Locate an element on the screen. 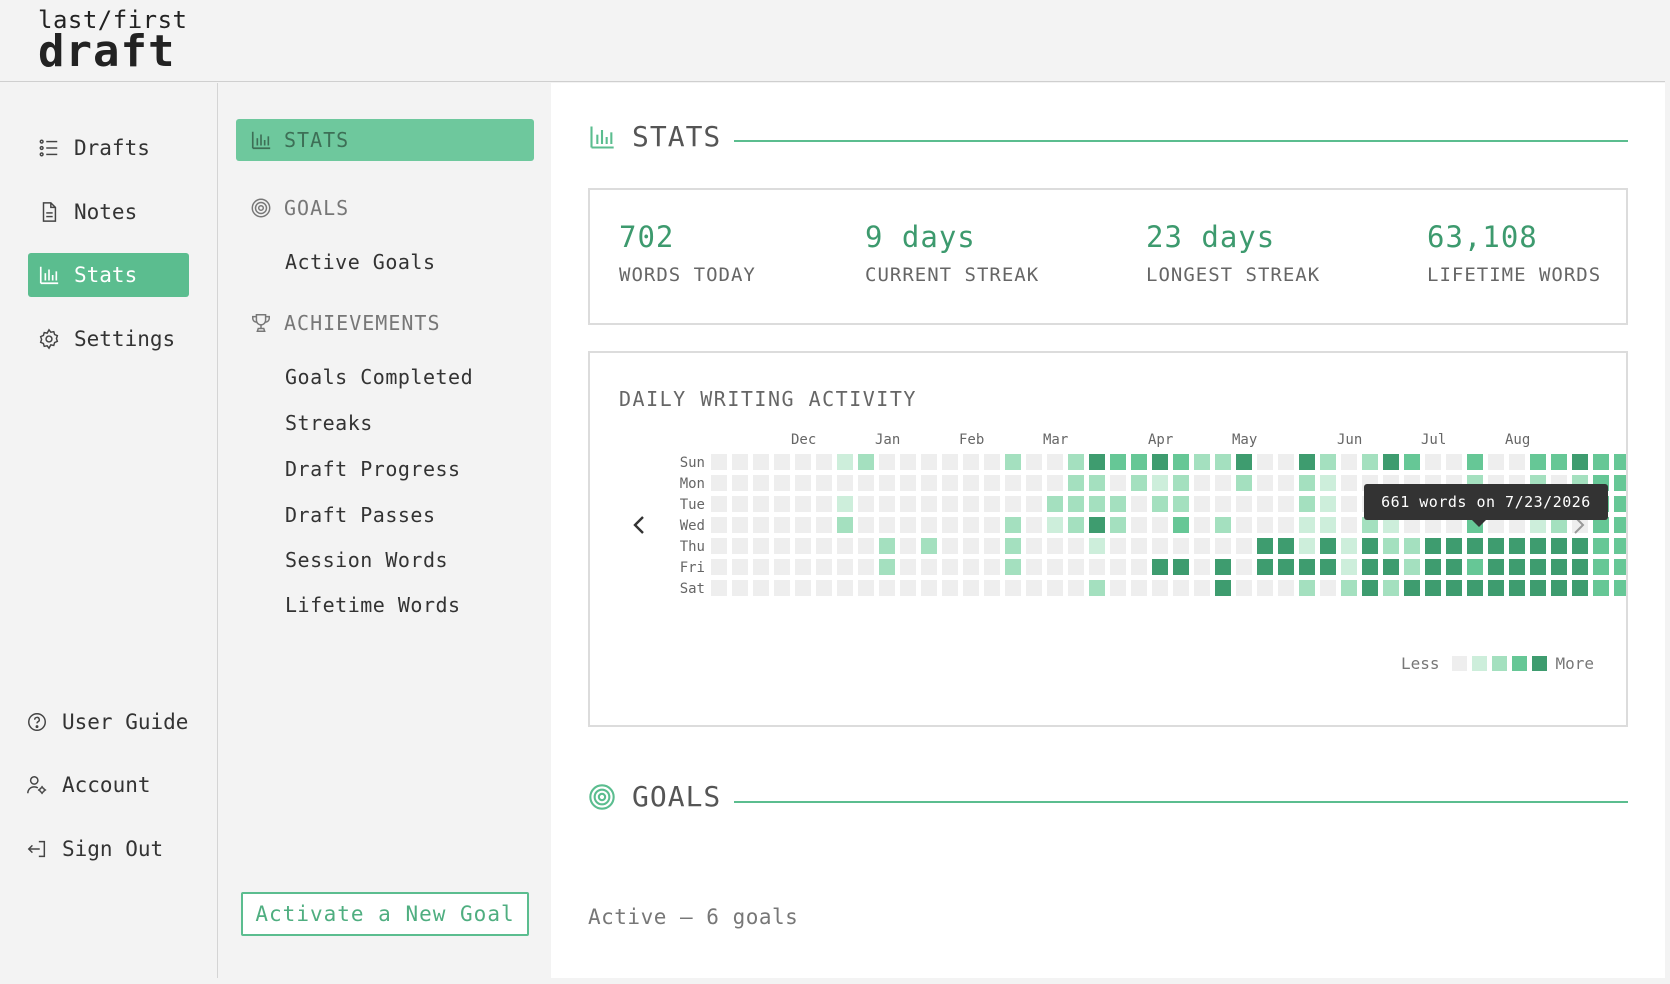  nav2-goals: GOALS is located at coordinates (385, 208).